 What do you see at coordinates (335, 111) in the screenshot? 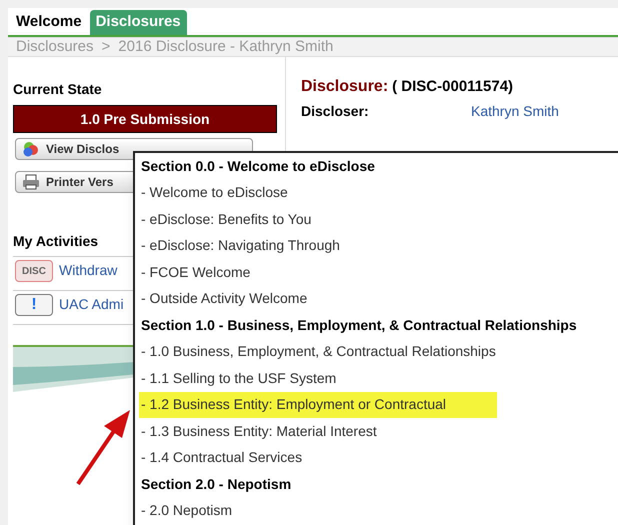
I see `field-label: Discloser:` at bounding box center [335, 111].